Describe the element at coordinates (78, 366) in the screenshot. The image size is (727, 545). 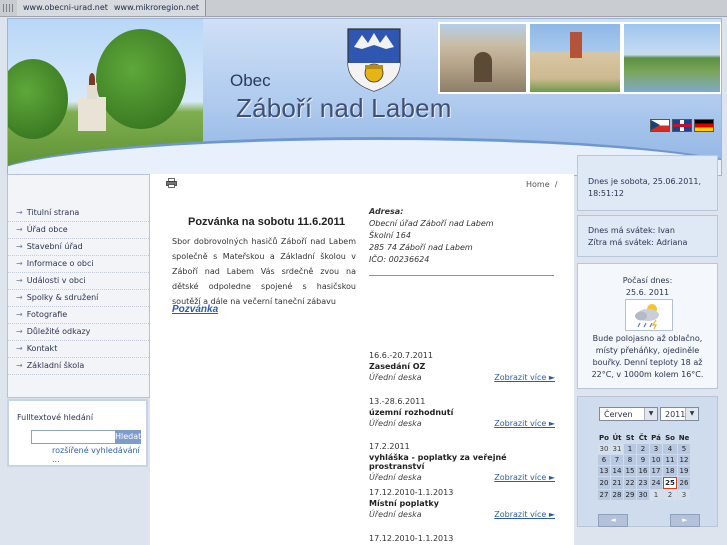
I see `menu-item-skola: → Základní škola` at that location.